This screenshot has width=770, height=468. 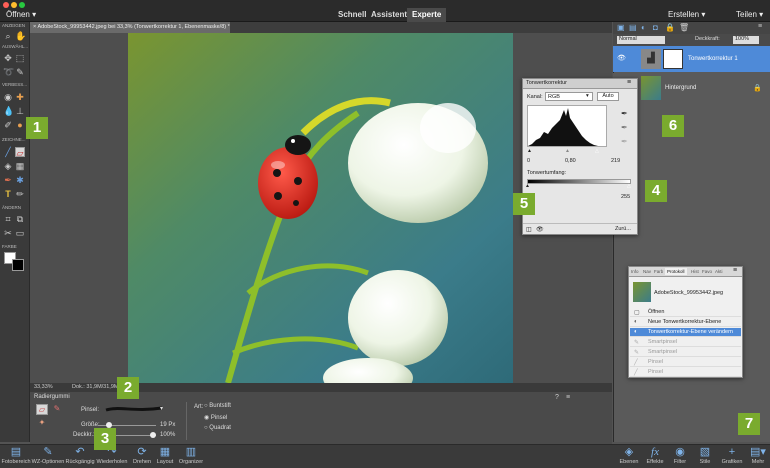 I want to click on layer-row: 👁 ▟ Tonwertkorrektur 1, so click(x=691, y=59).